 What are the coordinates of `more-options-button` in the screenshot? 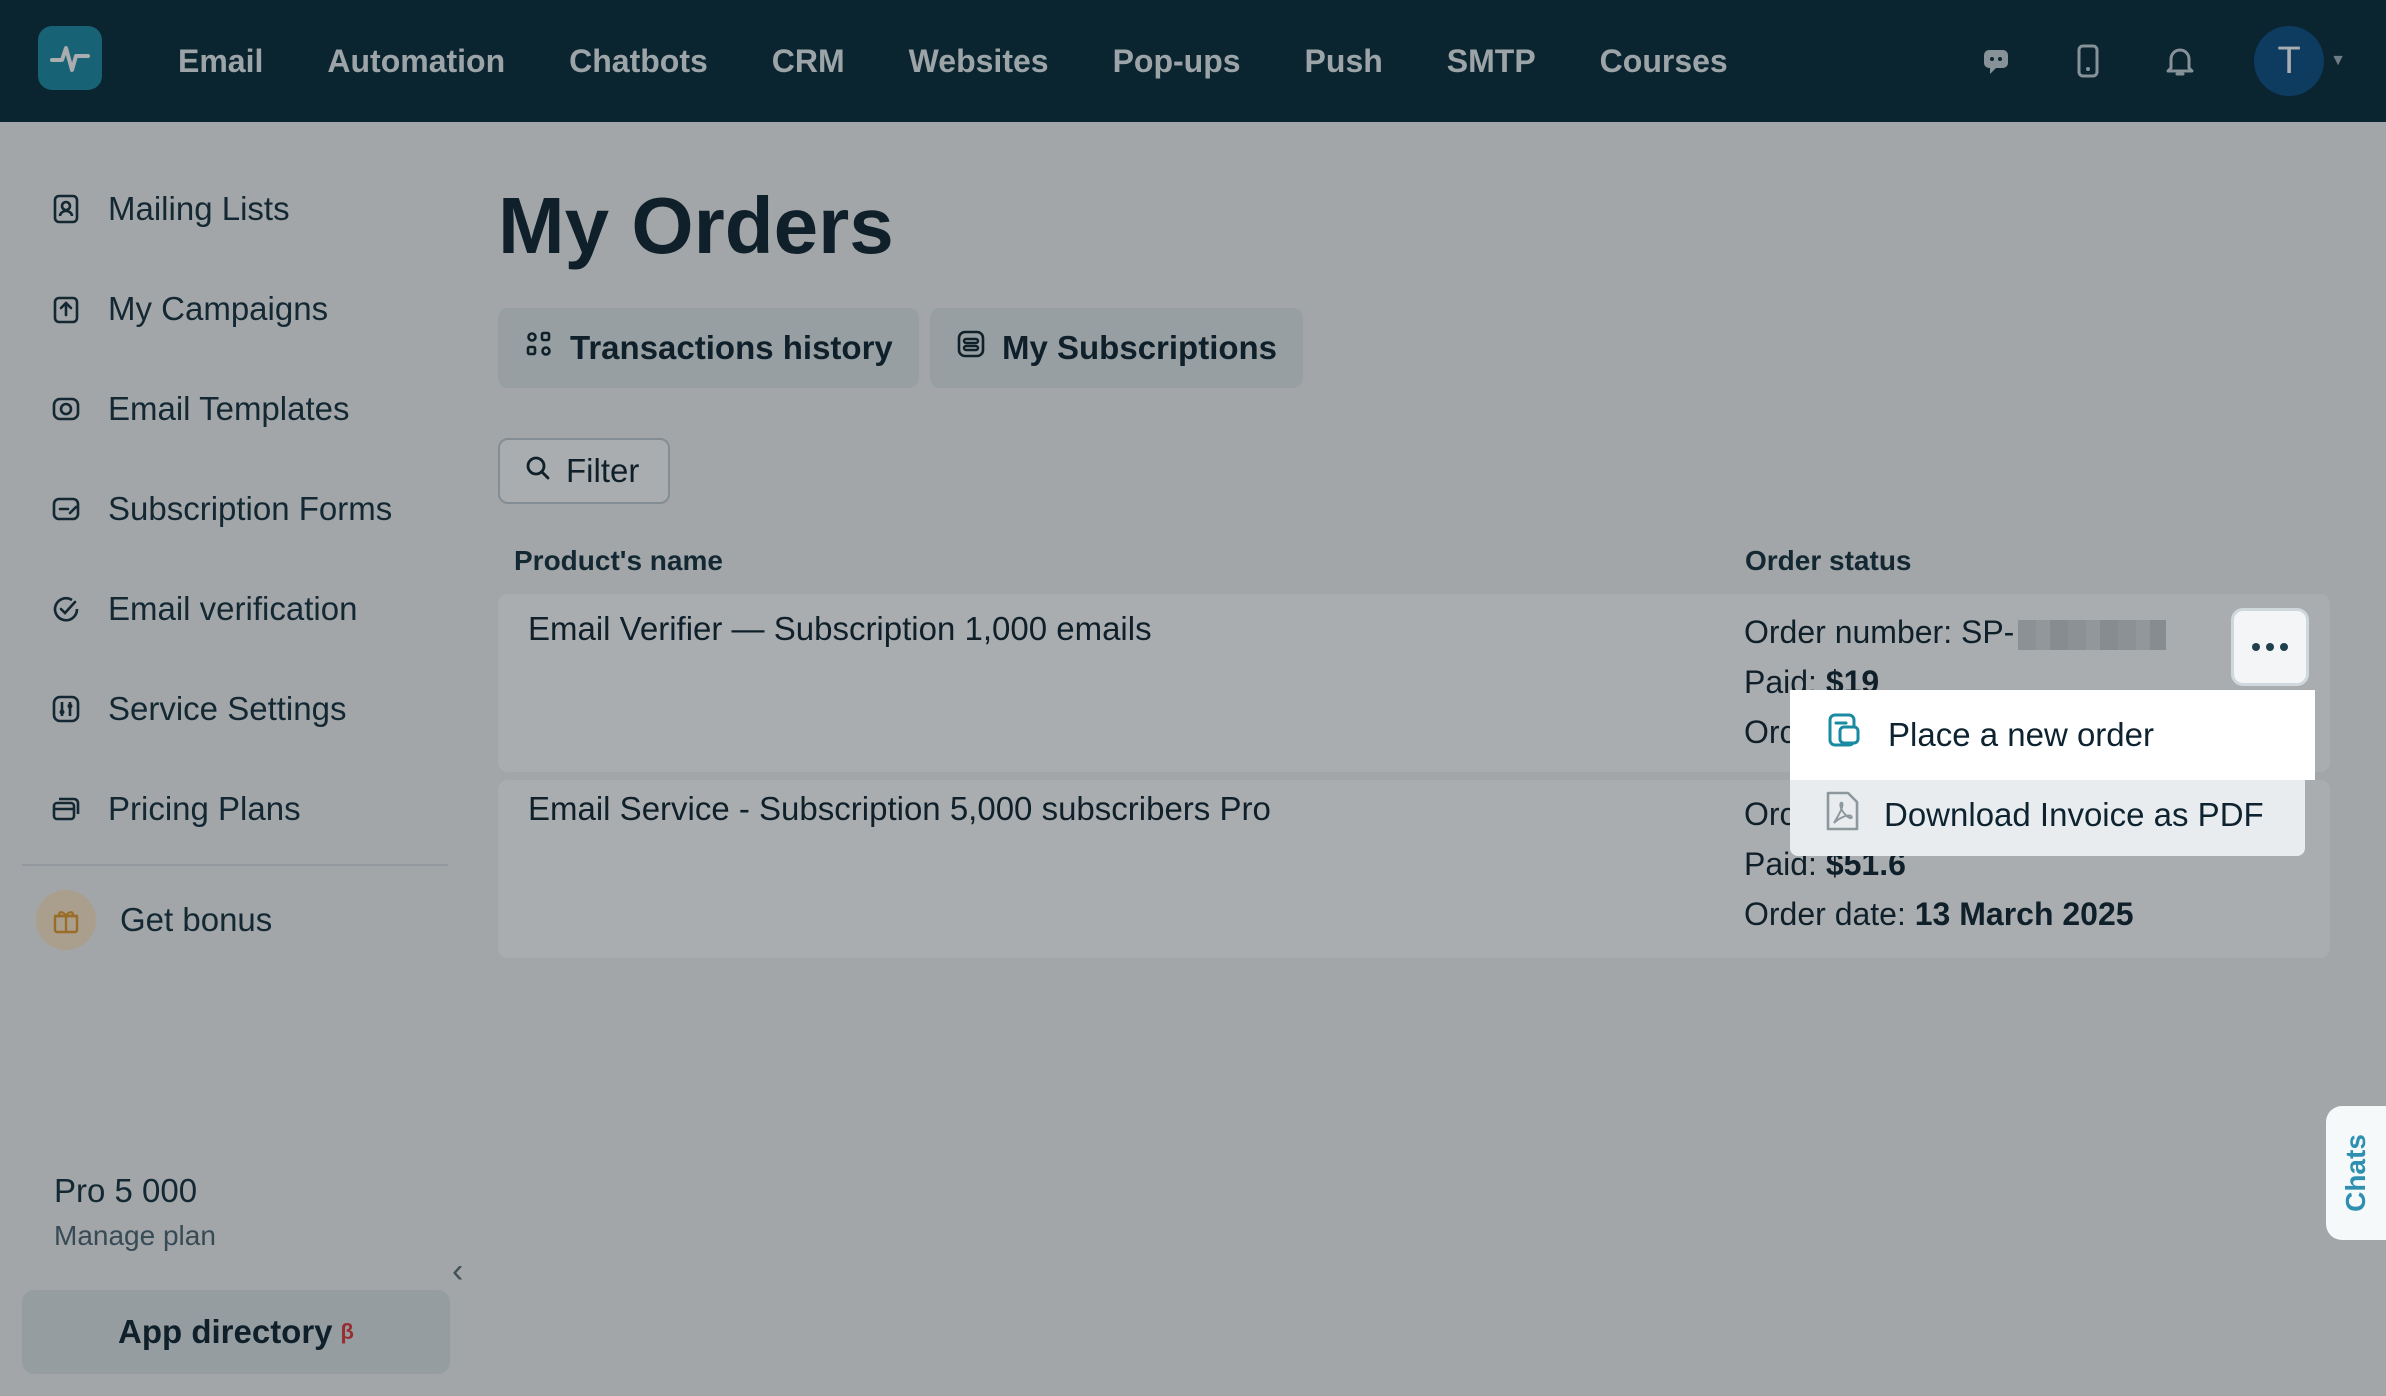 It's located at (2270, 647).